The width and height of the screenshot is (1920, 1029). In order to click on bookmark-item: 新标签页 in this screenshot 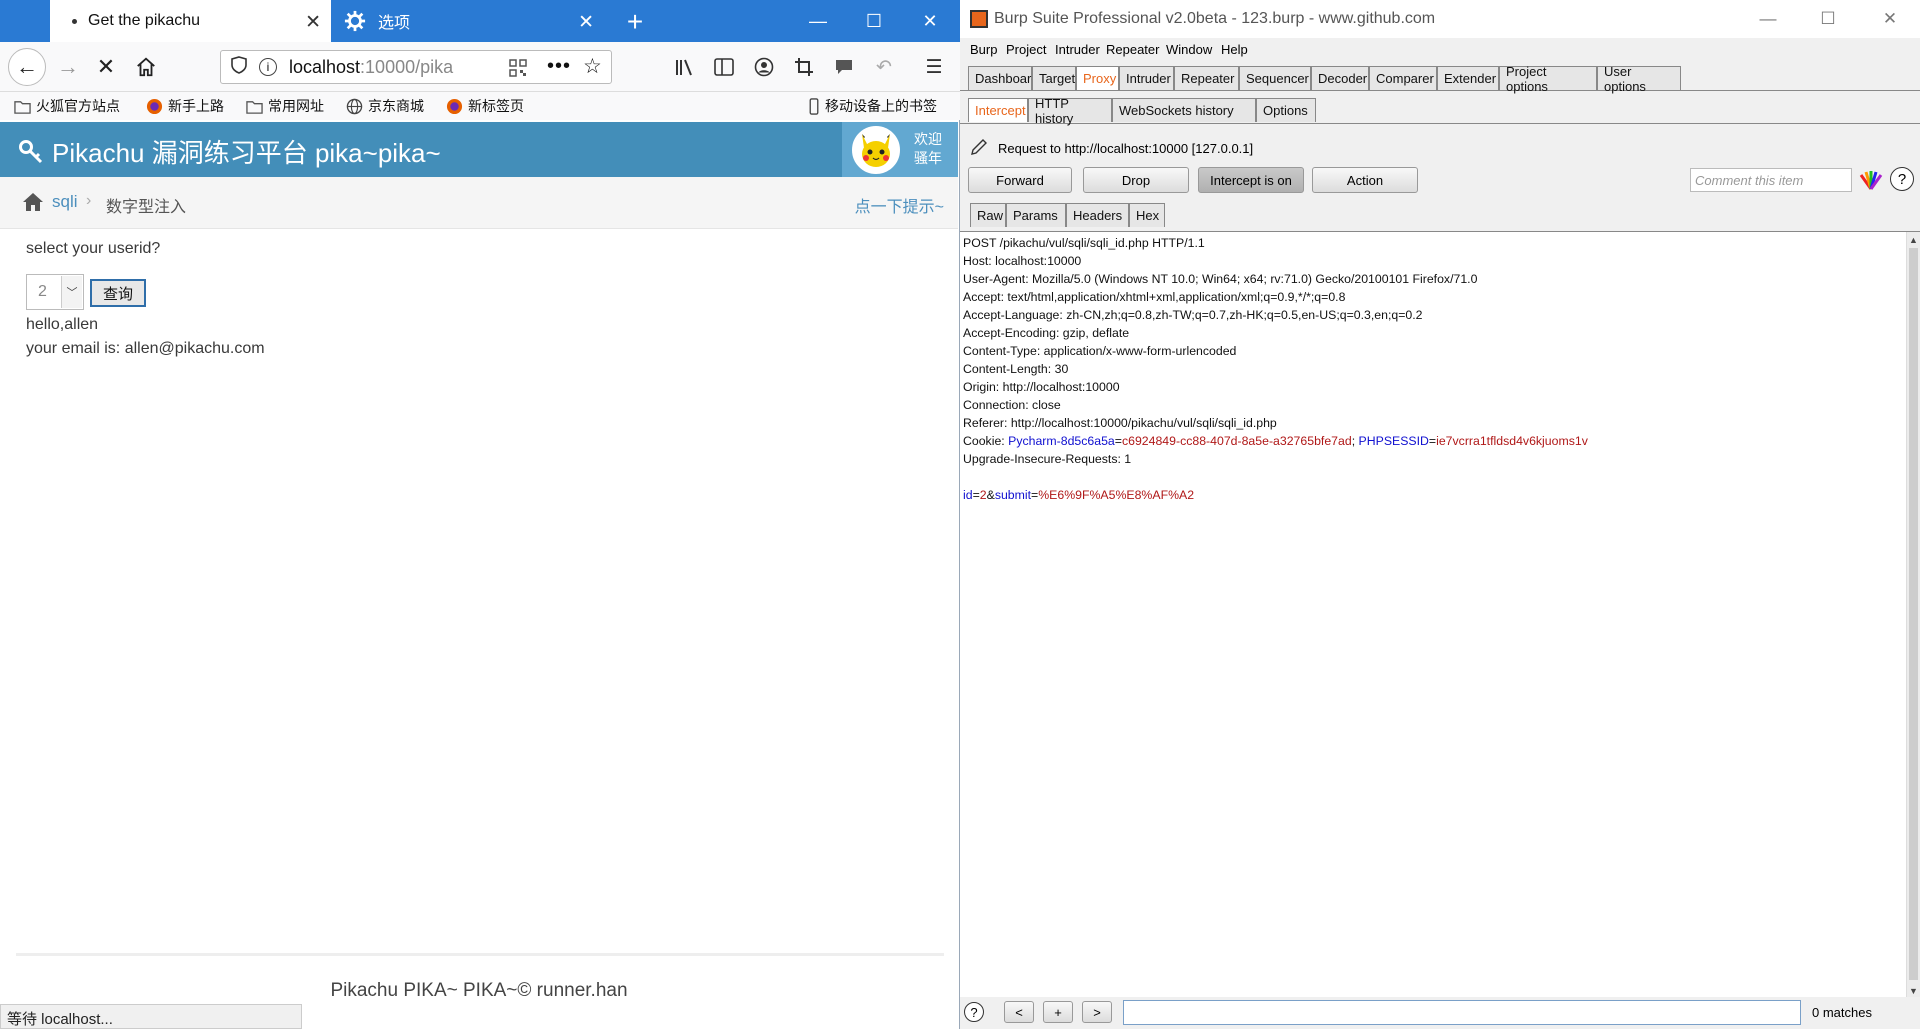, I will do `click(485, 106)`.